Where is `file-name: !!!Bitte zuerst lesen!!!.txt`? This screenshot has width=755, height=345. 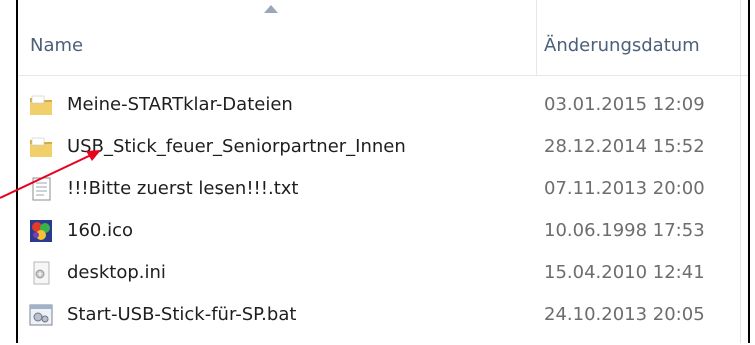 file-name: !!!Bitte zuerst lesen!!!.txt is located at coordinates (183, 188).